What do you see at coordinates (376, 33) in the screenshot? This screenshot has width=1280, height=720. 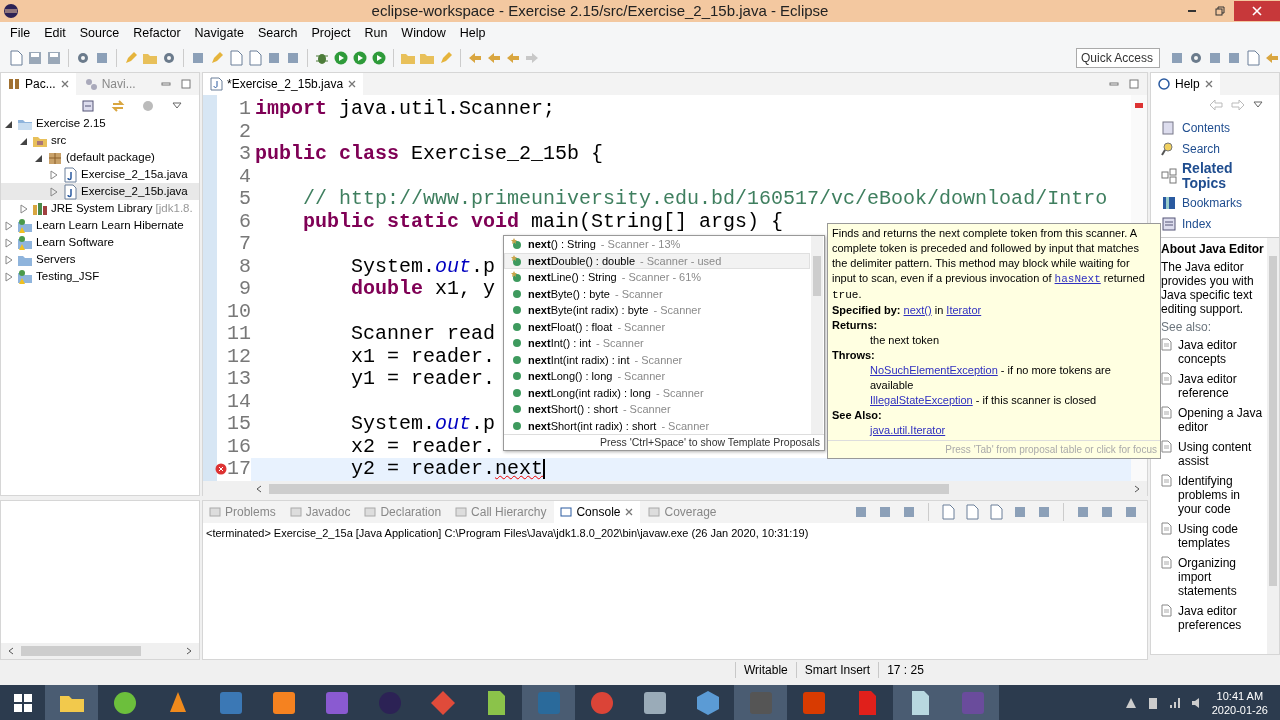 I see `menu-item: Run` at bounding box center [376, 33].